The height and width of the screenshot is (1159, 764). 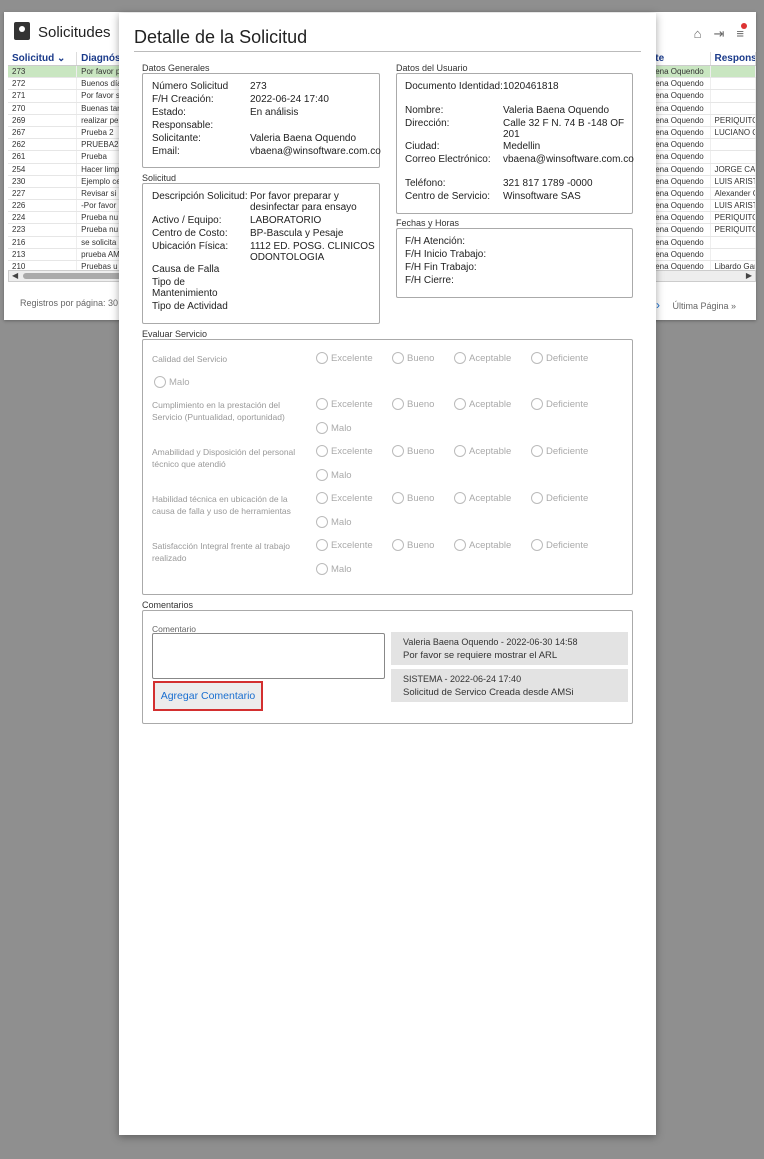 I want to click on next-page-icon: ›, so click(x=658, y=305).